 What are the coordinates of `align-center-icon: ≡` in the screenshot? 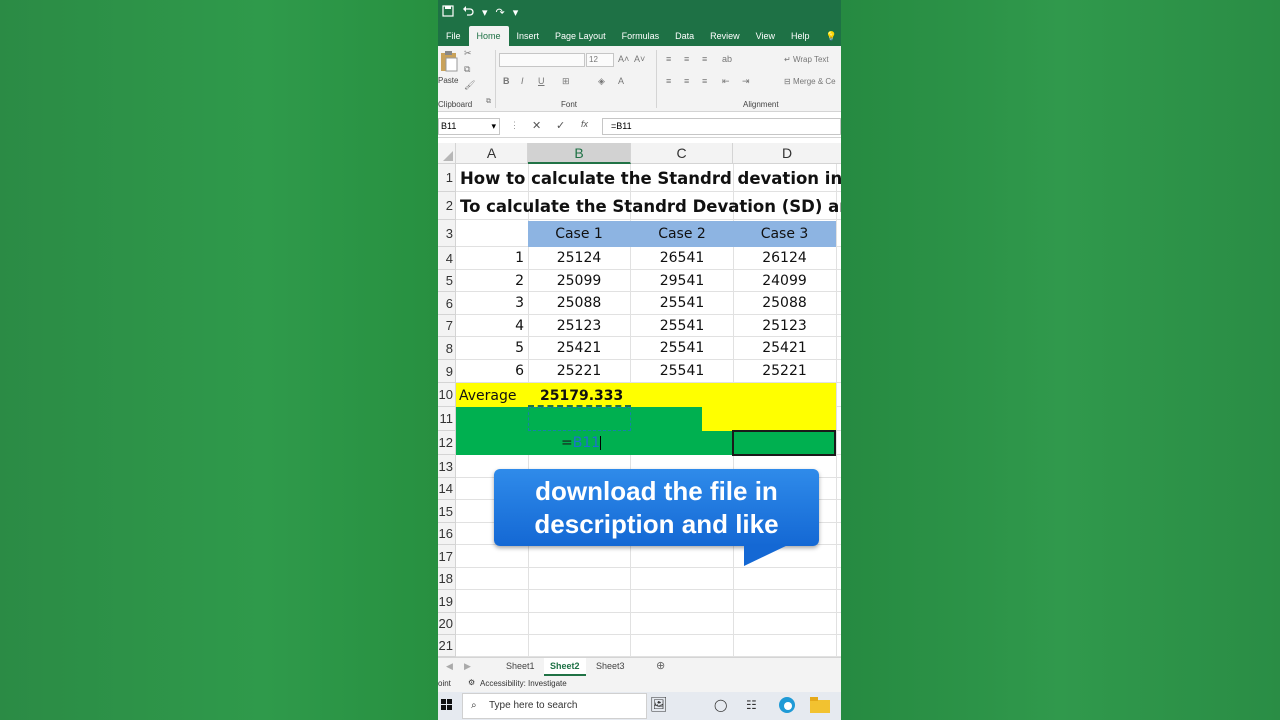 It's located at (686, 81).